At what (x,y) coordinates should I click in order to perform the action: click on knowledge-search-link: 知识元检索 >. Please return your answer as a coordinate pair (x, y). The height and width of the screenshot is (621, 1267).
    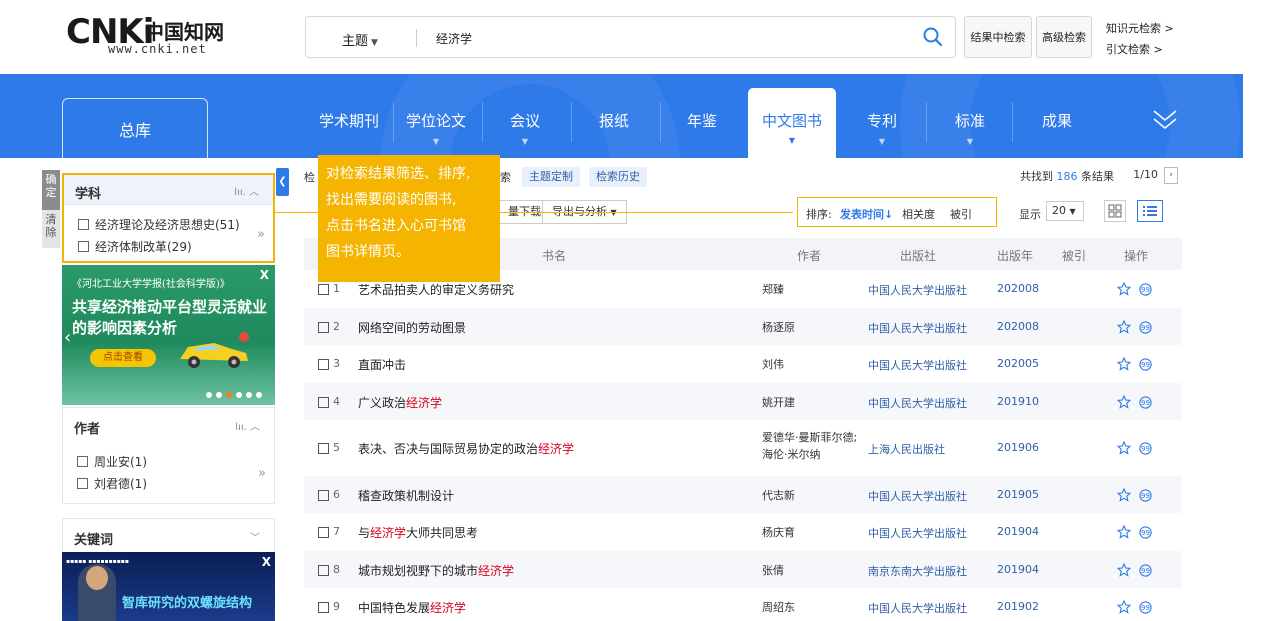
    Looking at the image, I should click on (1140, 28).